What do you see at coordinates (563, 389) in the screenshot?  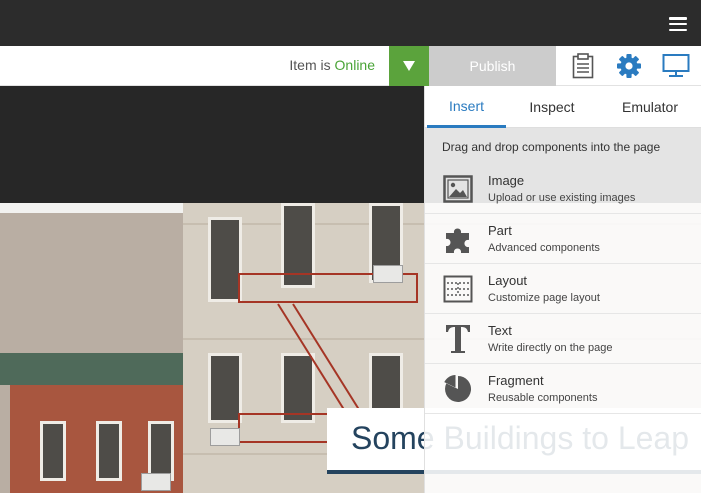 I see `component-fragment: Fragment Reusable components` at bounding box center [563, 389].